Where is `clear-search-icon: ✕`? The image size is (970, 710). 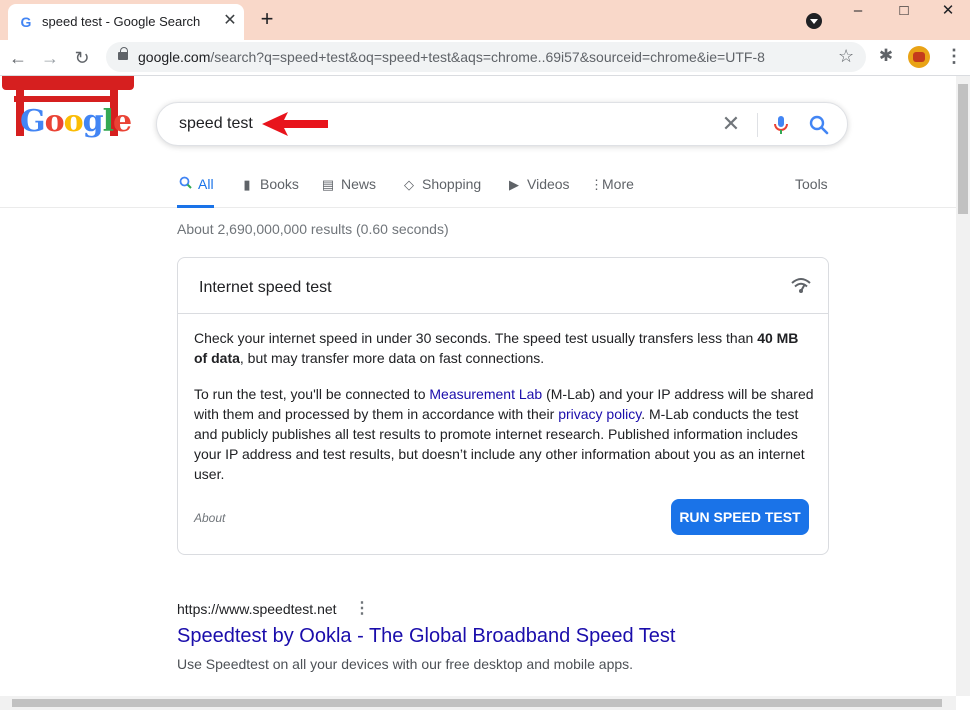 clear-search-icon: ✕ is located at coordinates (731, 124).